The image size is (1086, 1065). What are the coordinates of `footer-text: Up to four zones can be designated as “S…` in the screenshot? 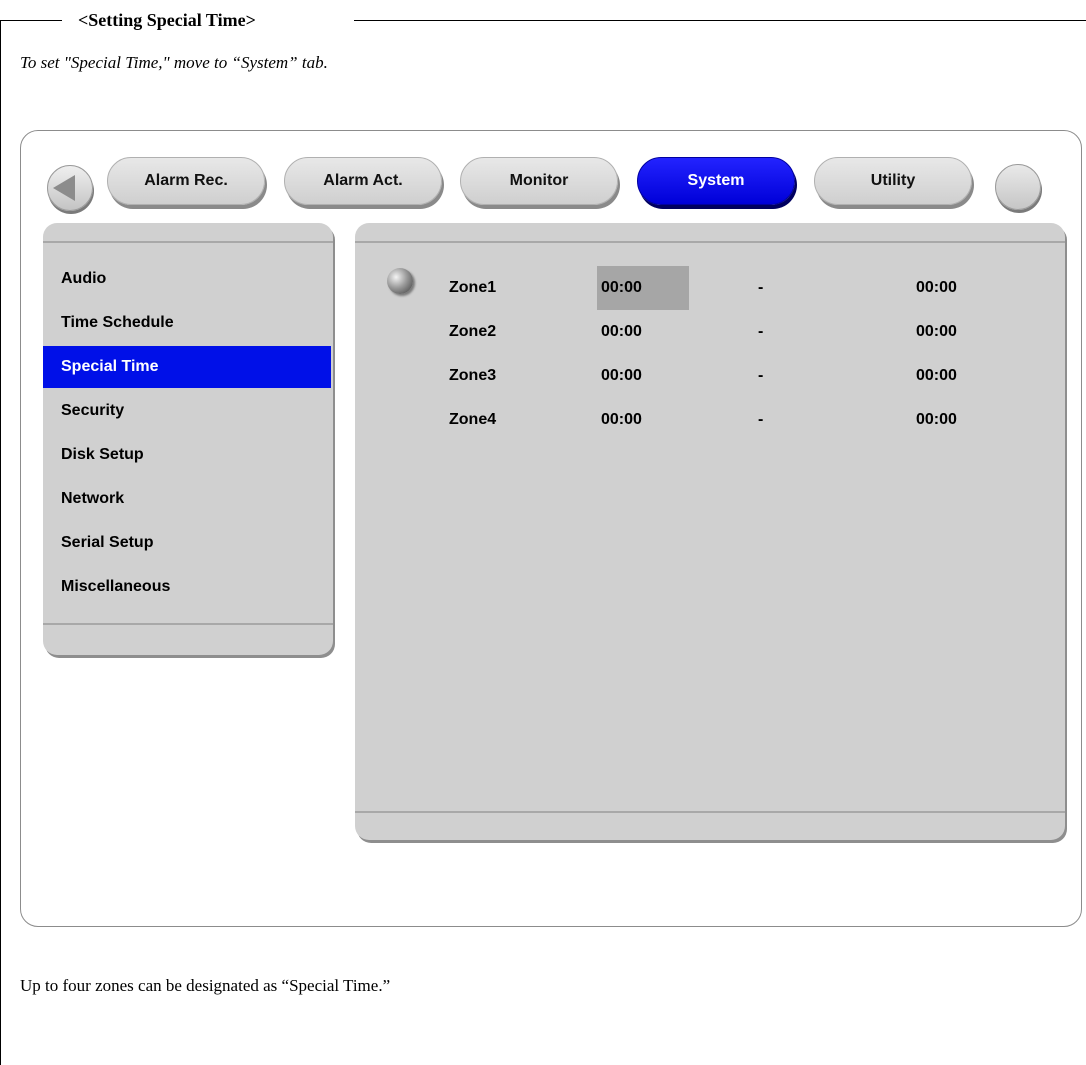 It's located at (205, 985).